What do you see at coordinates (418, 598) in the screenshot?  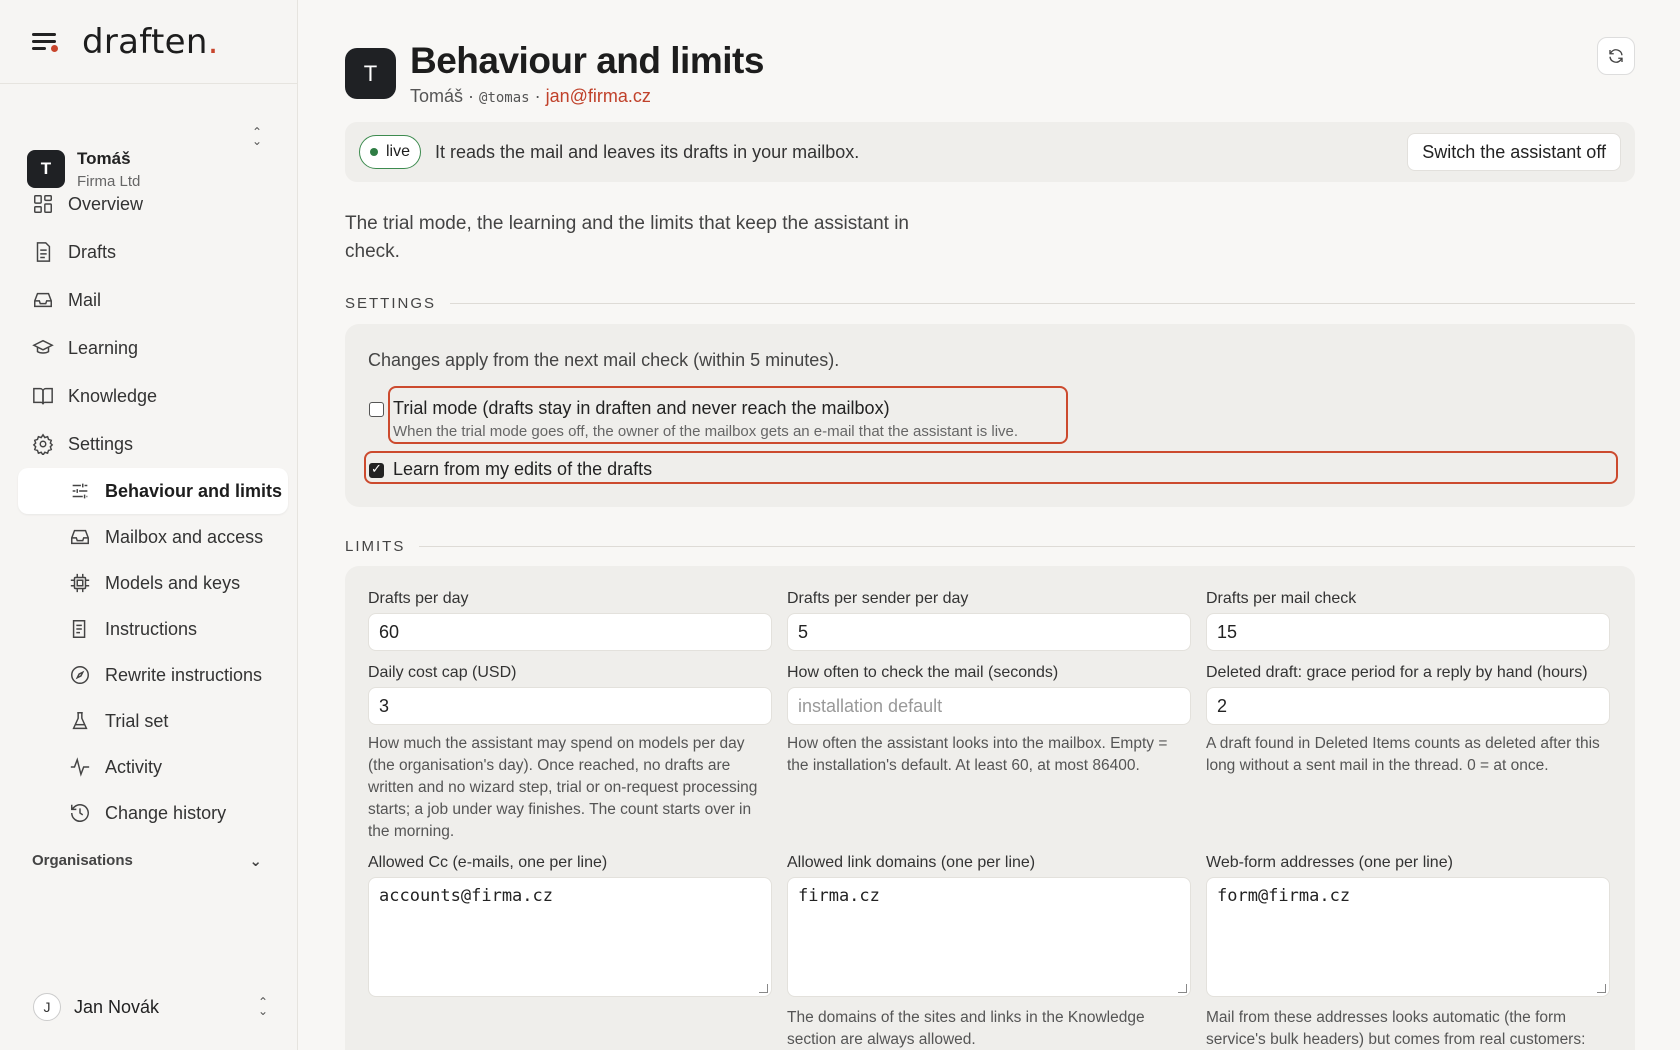 I see `drafts-per-day-label: Drafts per day` at bounding box center [418, 598].